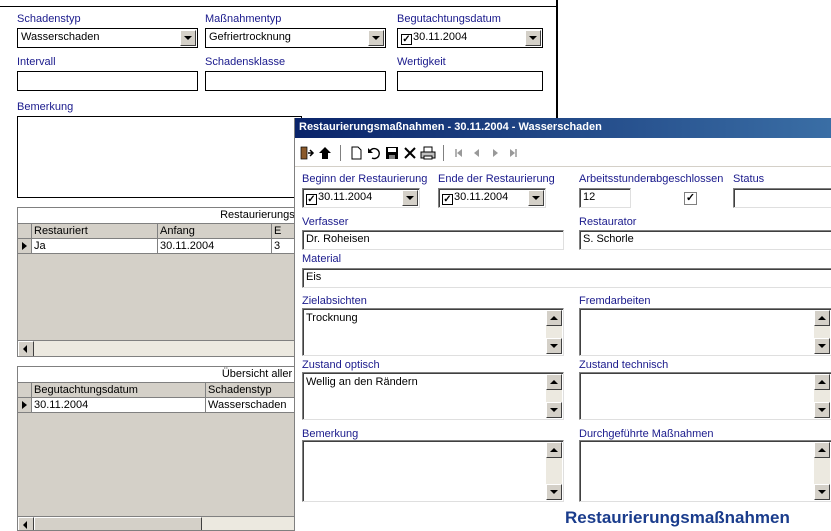  I want to click on restaurator-input: S. Schorle, so click(705, 240).